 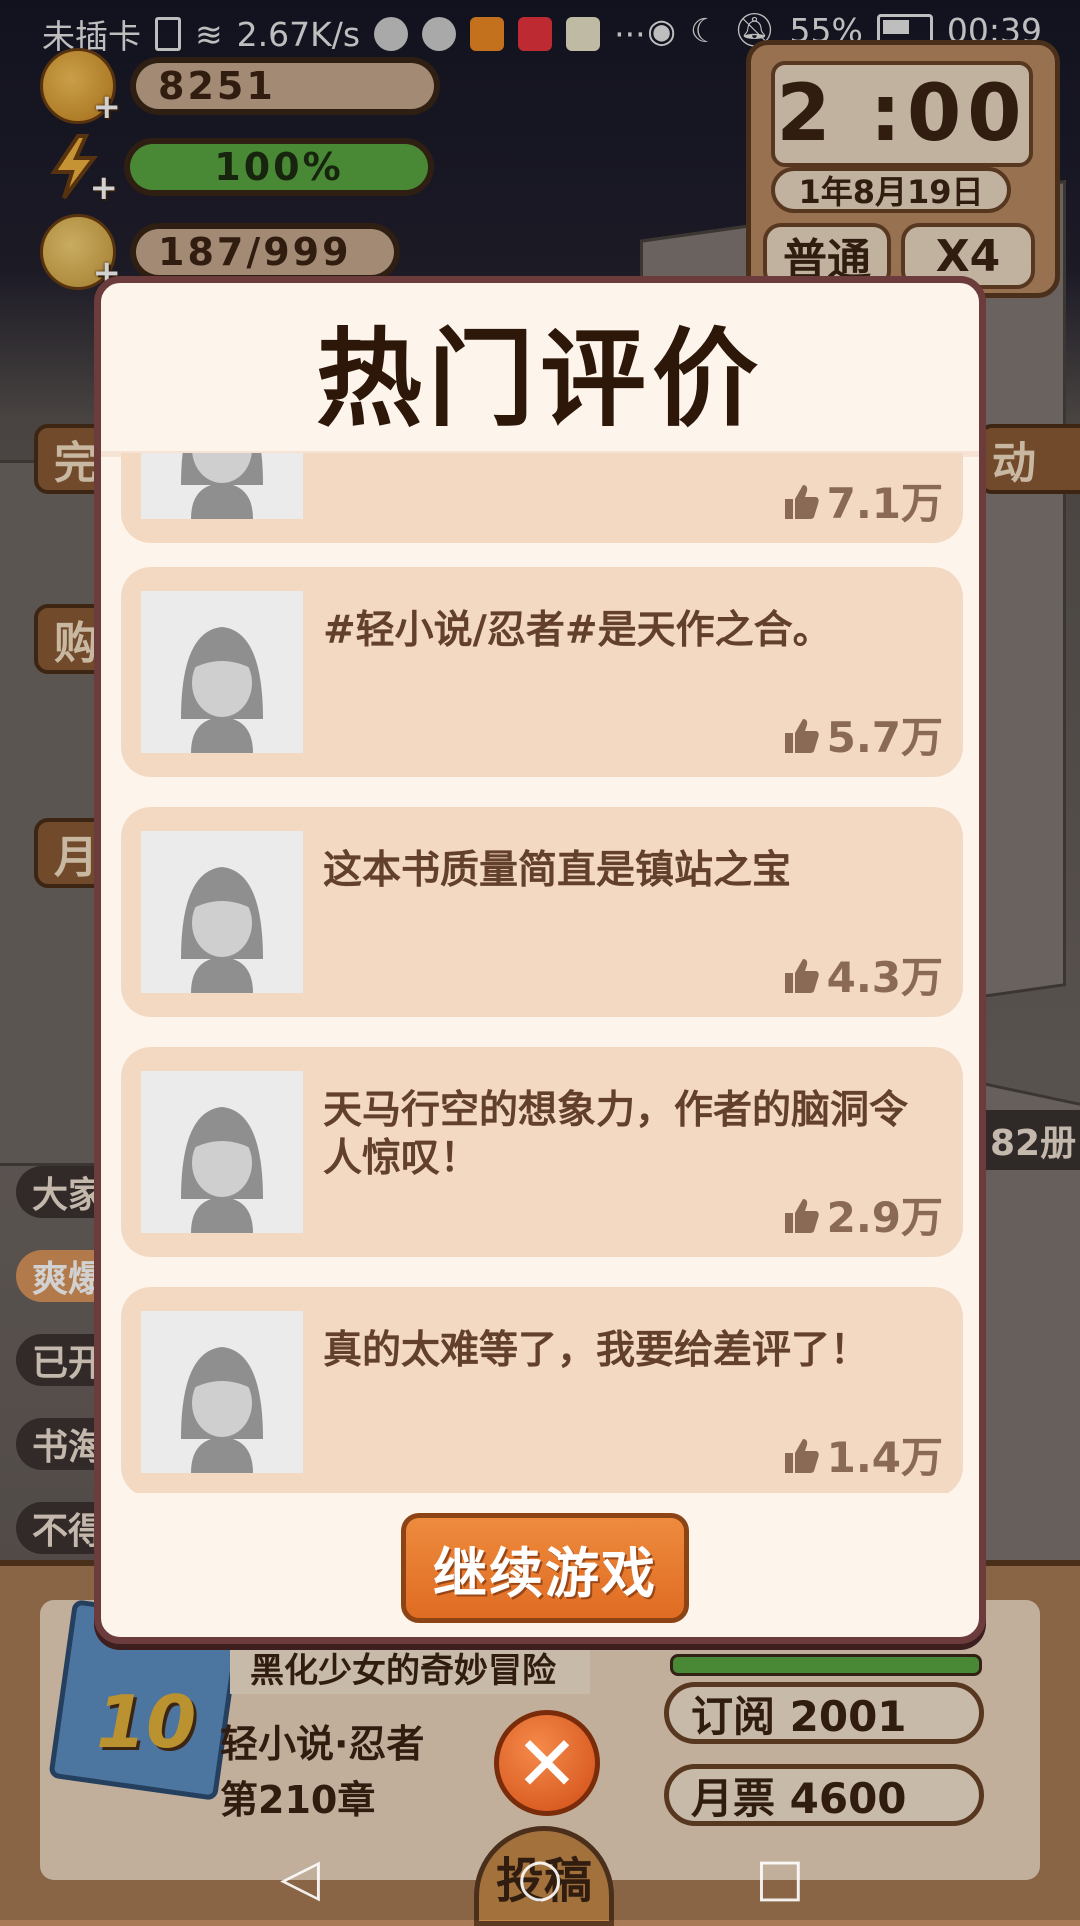 I want to click on continue-game-button: 继续游戏, so click(x=545, y=1568).